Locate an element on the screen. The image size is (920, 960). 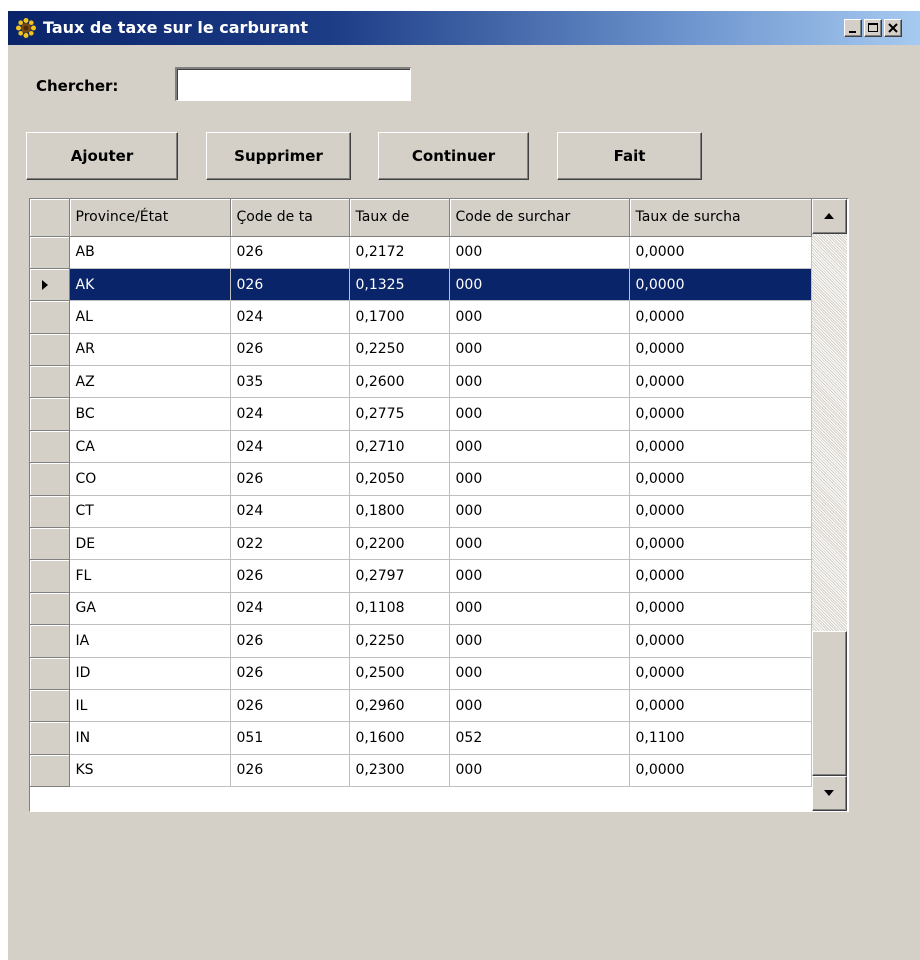
table-row: DE 022 0,2200 000 0,0000 is located at coordinates (421, 544).